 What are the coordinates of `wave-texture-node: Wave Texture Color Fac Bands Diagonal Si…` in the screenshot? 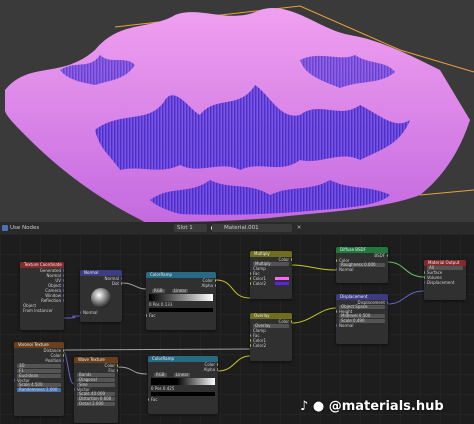 It's located at (96, 390).